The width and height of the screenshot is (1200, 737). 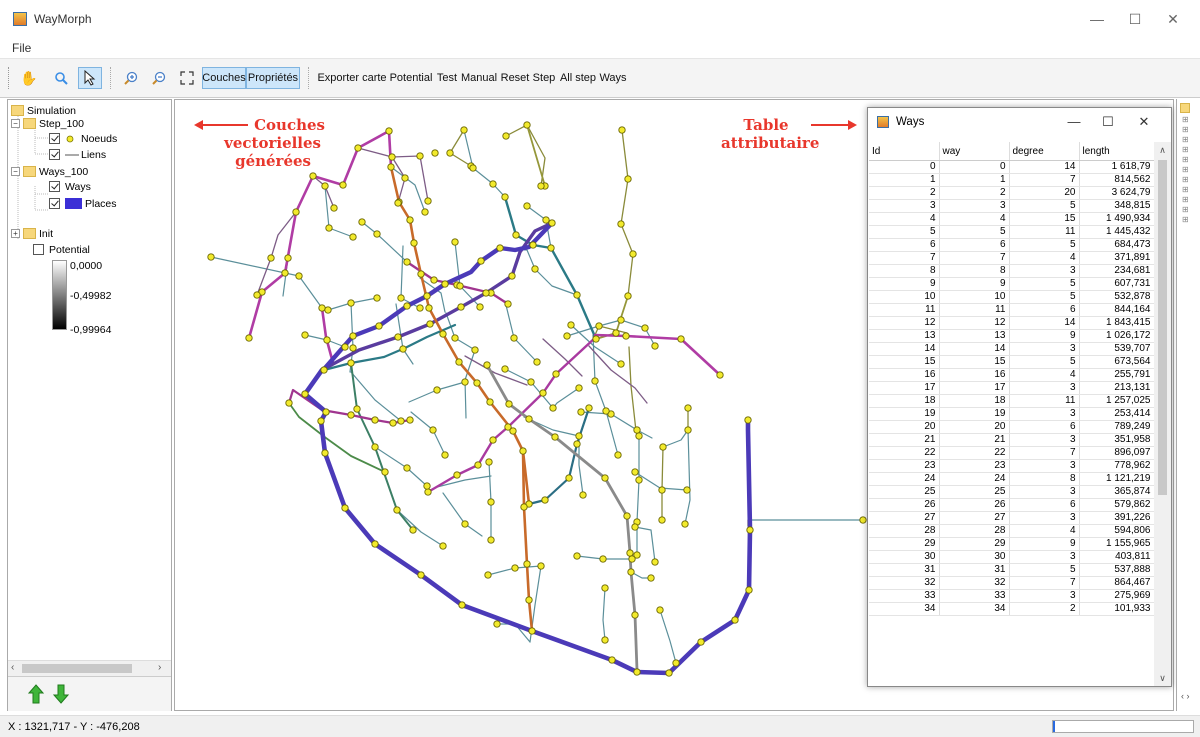 I want to click on table-cell: 10, so click(x=974, y=297).